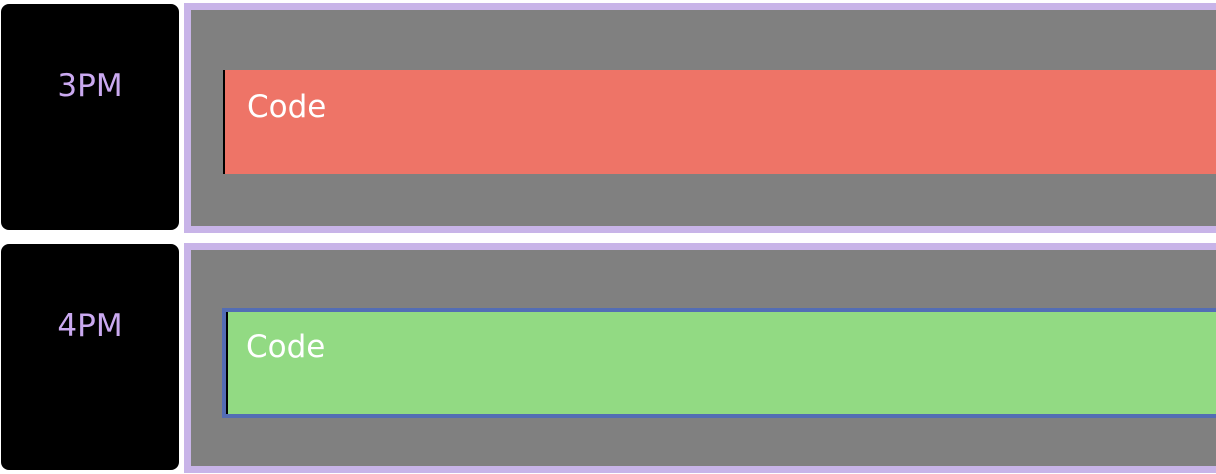 The height and width of the screenshot is (474, 1216). What do you see at coordinates (90, 357) in the screenshot?
I see `time-label-4pm: 4PM` at bounding box center [90, 357].